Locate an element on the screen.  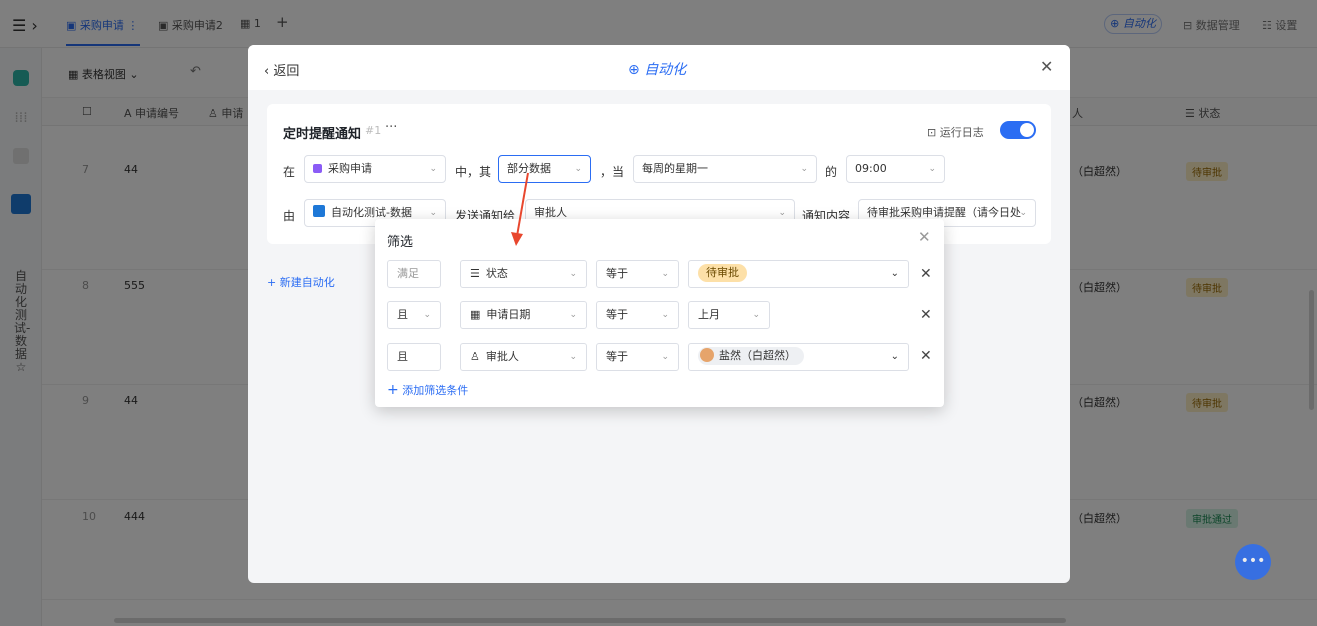
date-value: 上月 is located at coordinates (709, 314).